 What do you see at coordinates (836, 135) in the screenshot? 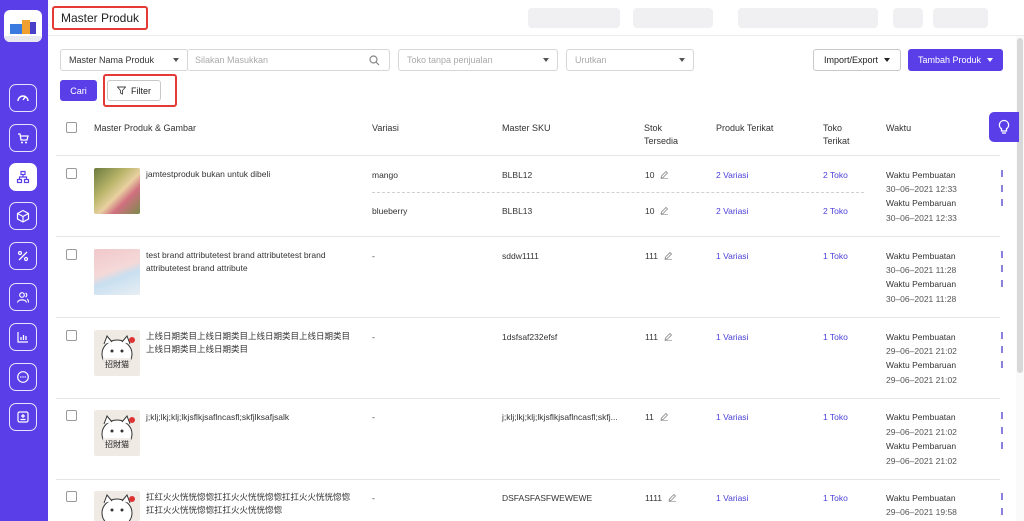
I see `col-stores: Toko Terikat` at bounding box center [836, 135].